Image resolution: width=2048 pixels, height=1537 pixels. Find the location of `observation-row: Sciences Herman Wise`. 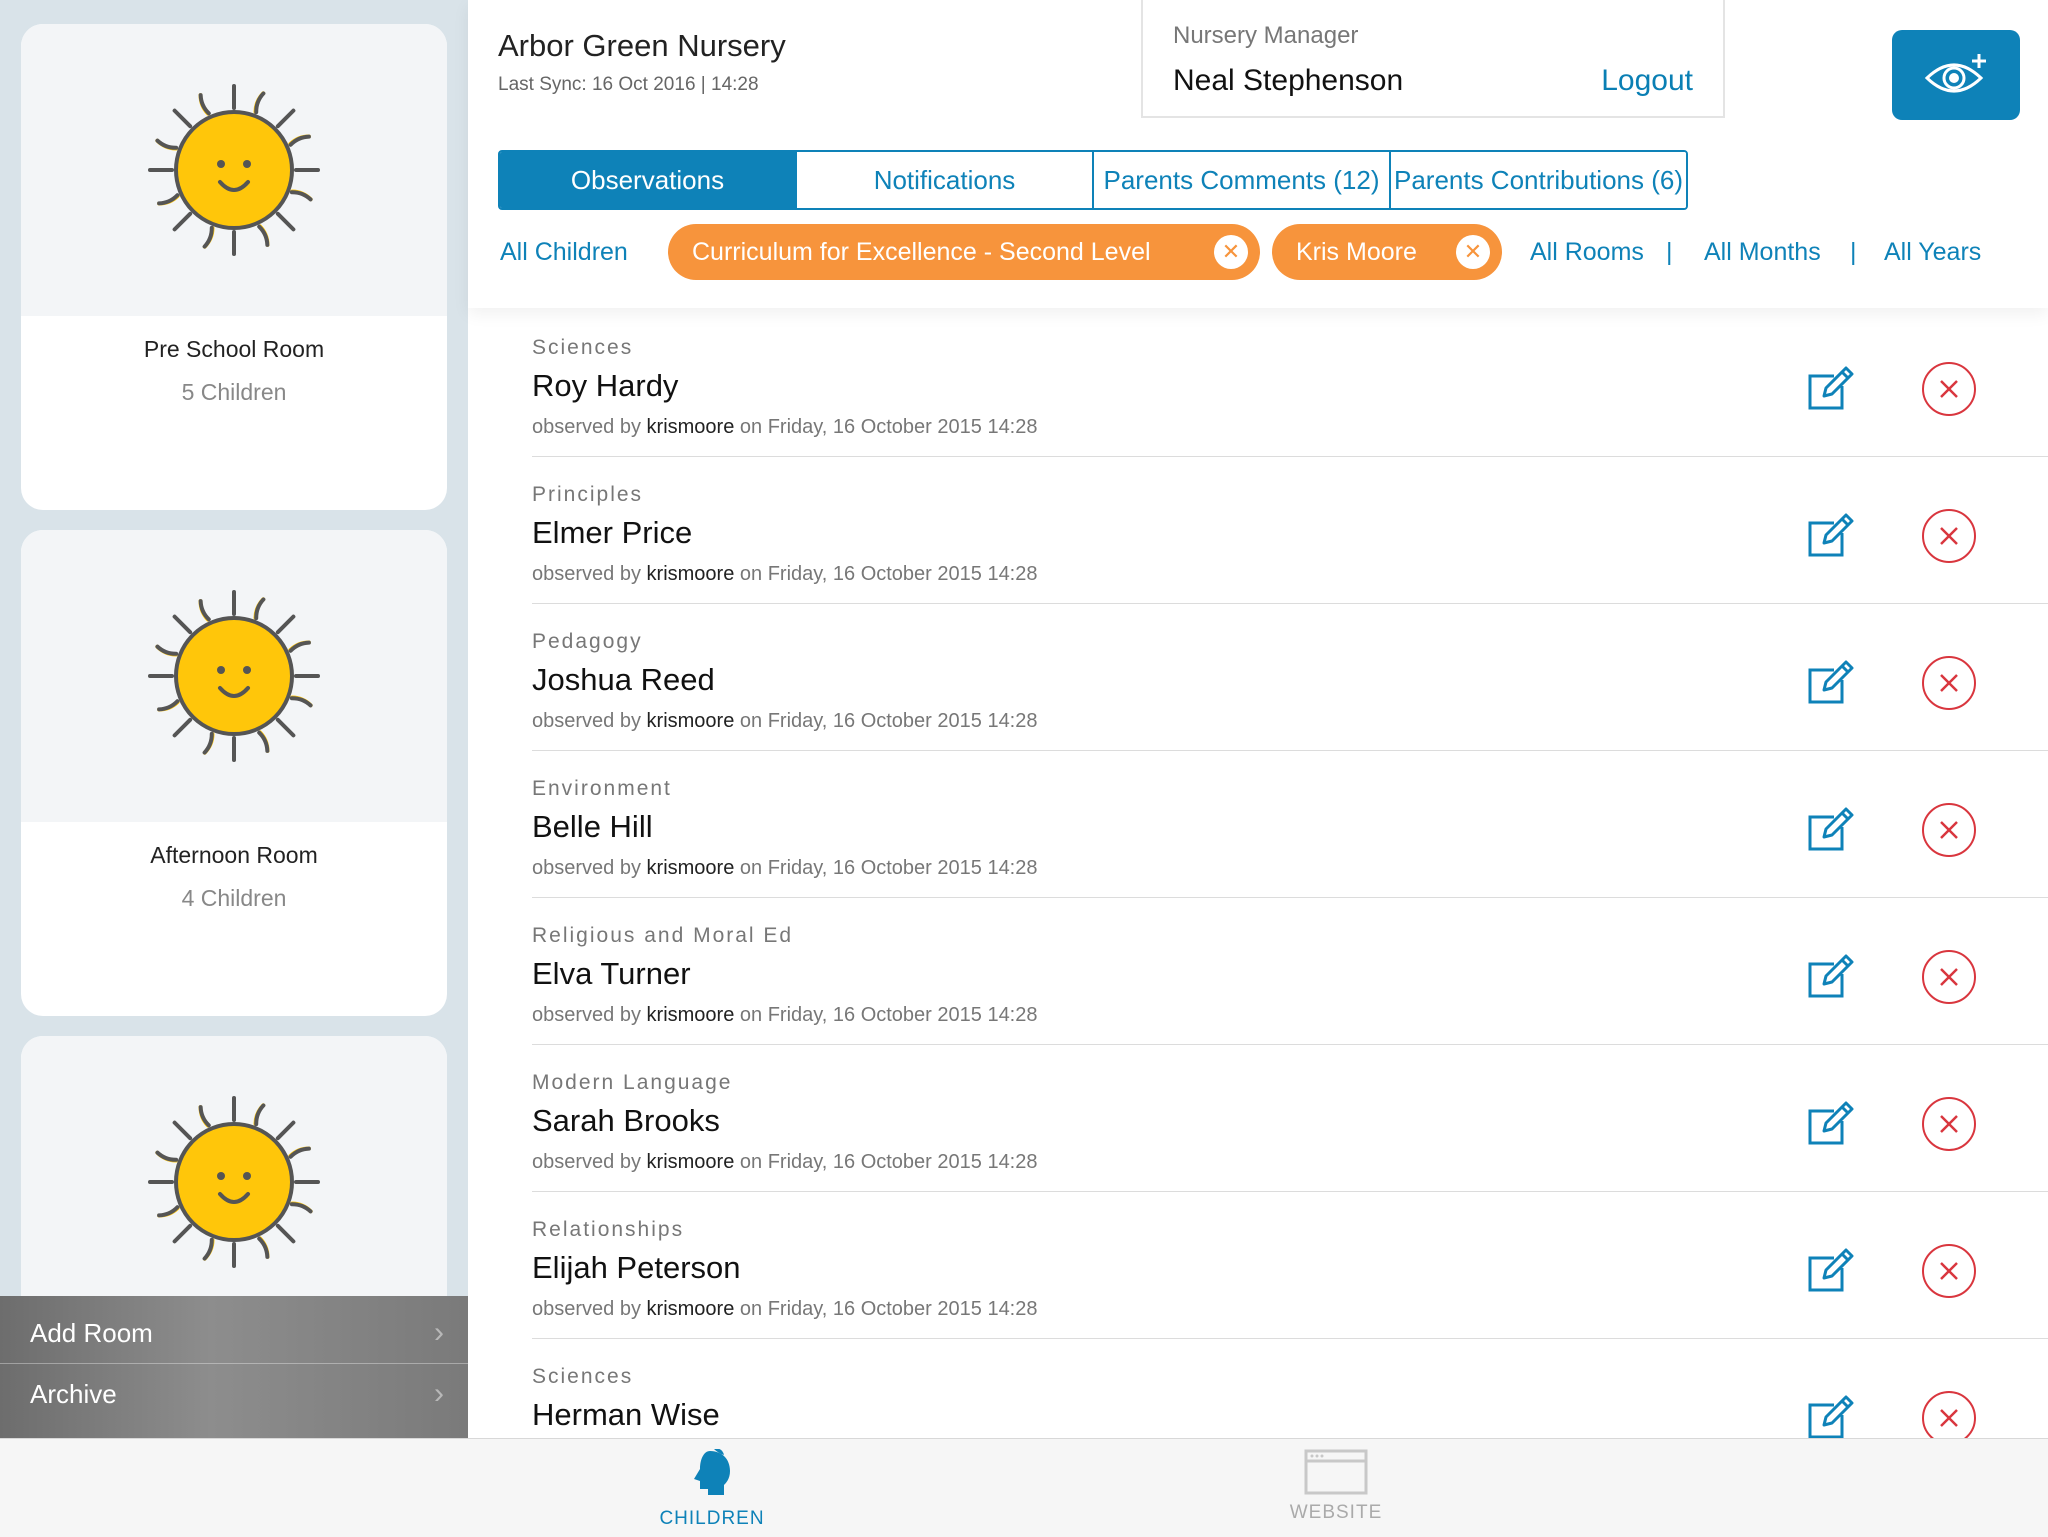

observation-row: Sciences Herman Wise is located at coordinates (1290, 1388).